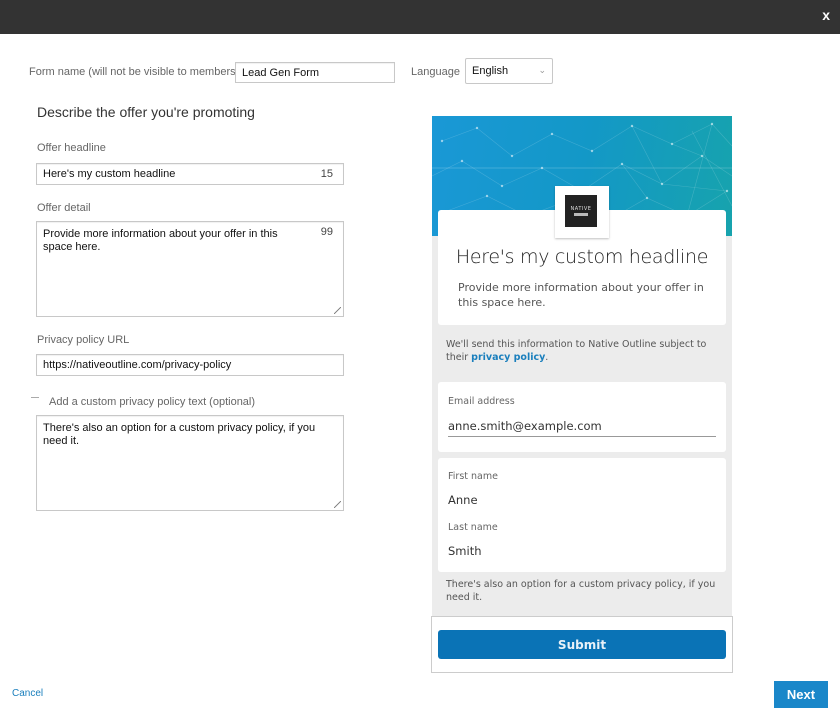  Describe the element at coordinates (64, 208) in the screenshot. I see `offer-detail-label: Offer detail` at that location.